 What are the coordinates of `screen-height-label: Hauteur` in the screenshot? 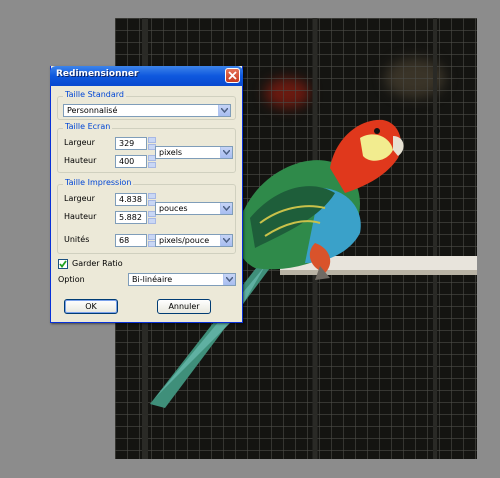 It's located at (80, 160).